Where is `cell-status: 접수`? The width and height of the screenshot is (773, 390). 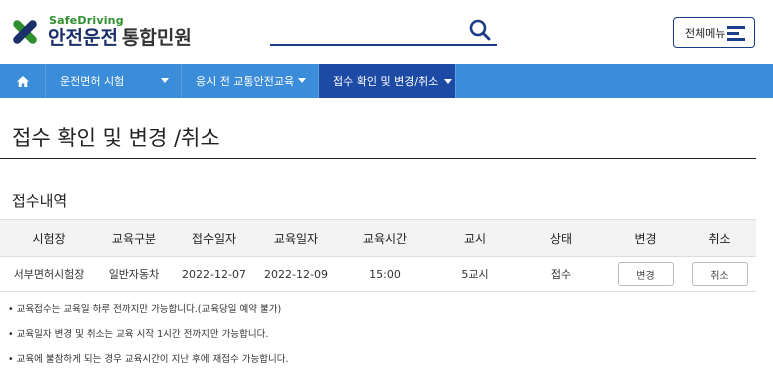 cell-status: 접수 is located at coordinates (561, 274).